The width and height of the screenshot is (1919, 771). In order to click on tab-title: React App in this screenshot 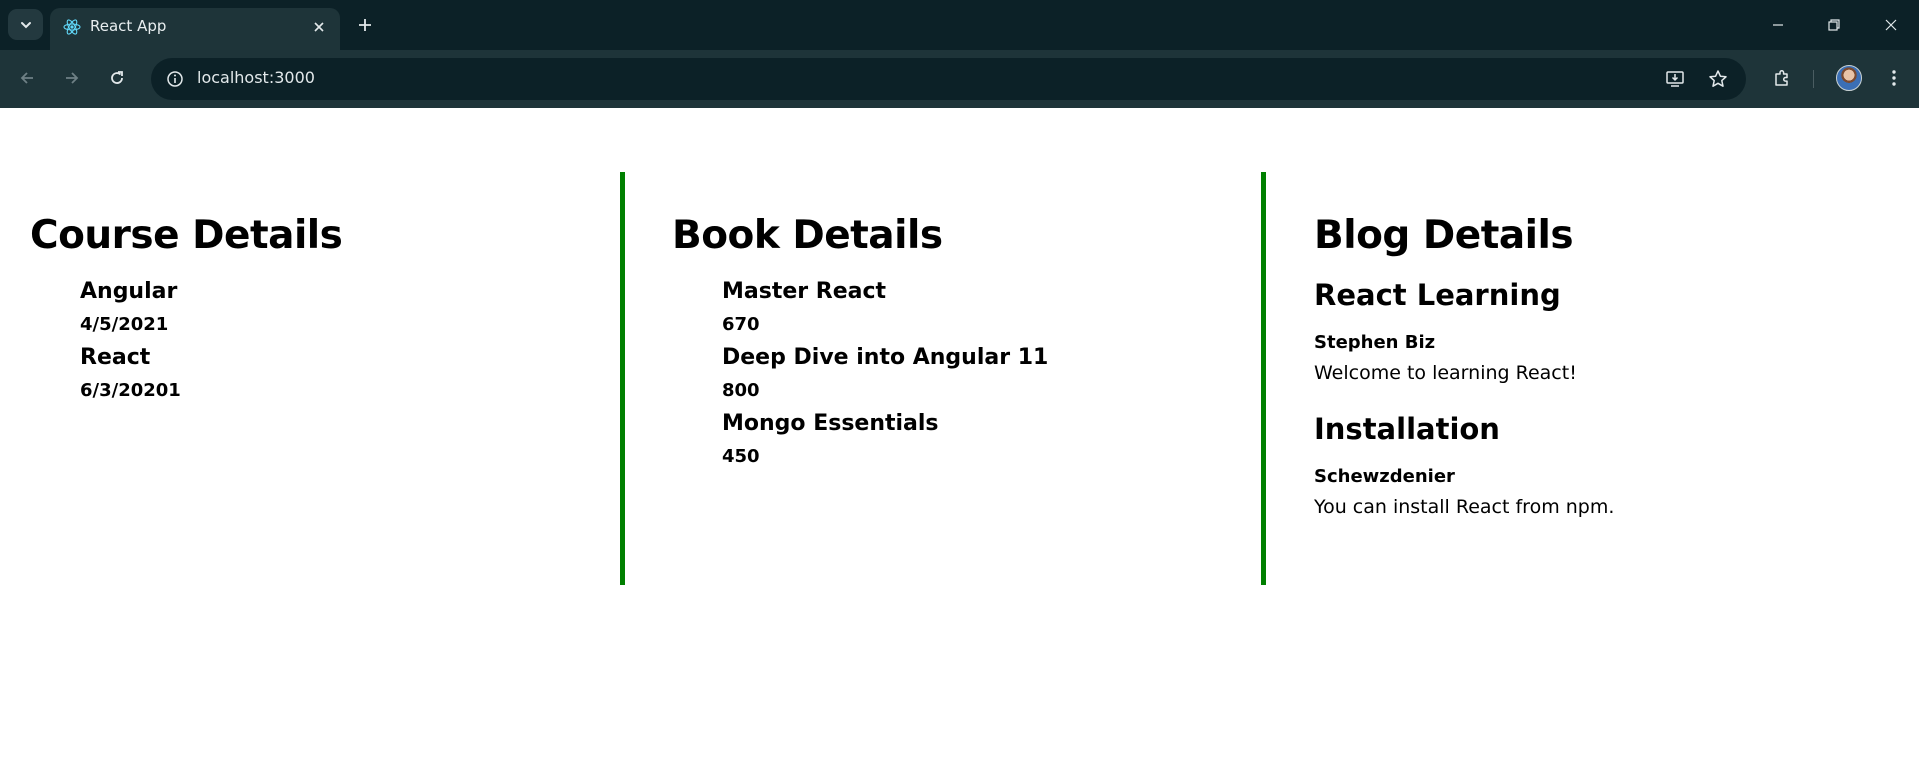, I will do `click(128, 26)`.